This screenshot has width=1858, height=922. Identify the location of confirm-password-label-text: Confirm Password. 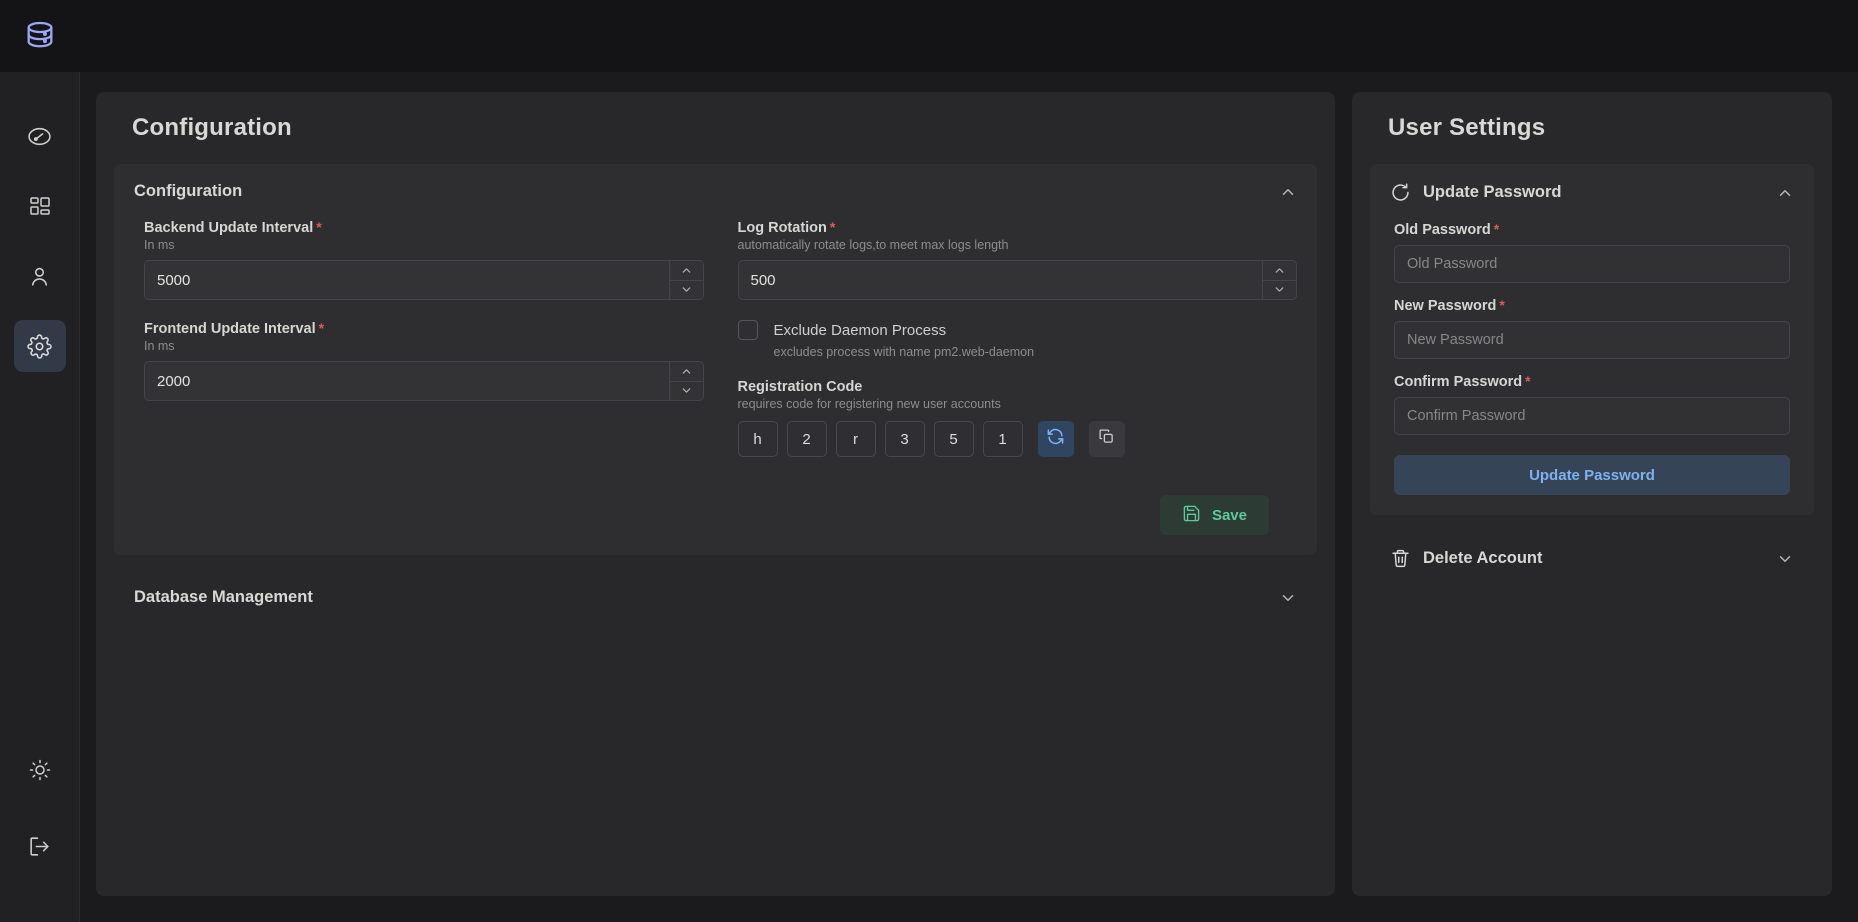
(1458, 382).